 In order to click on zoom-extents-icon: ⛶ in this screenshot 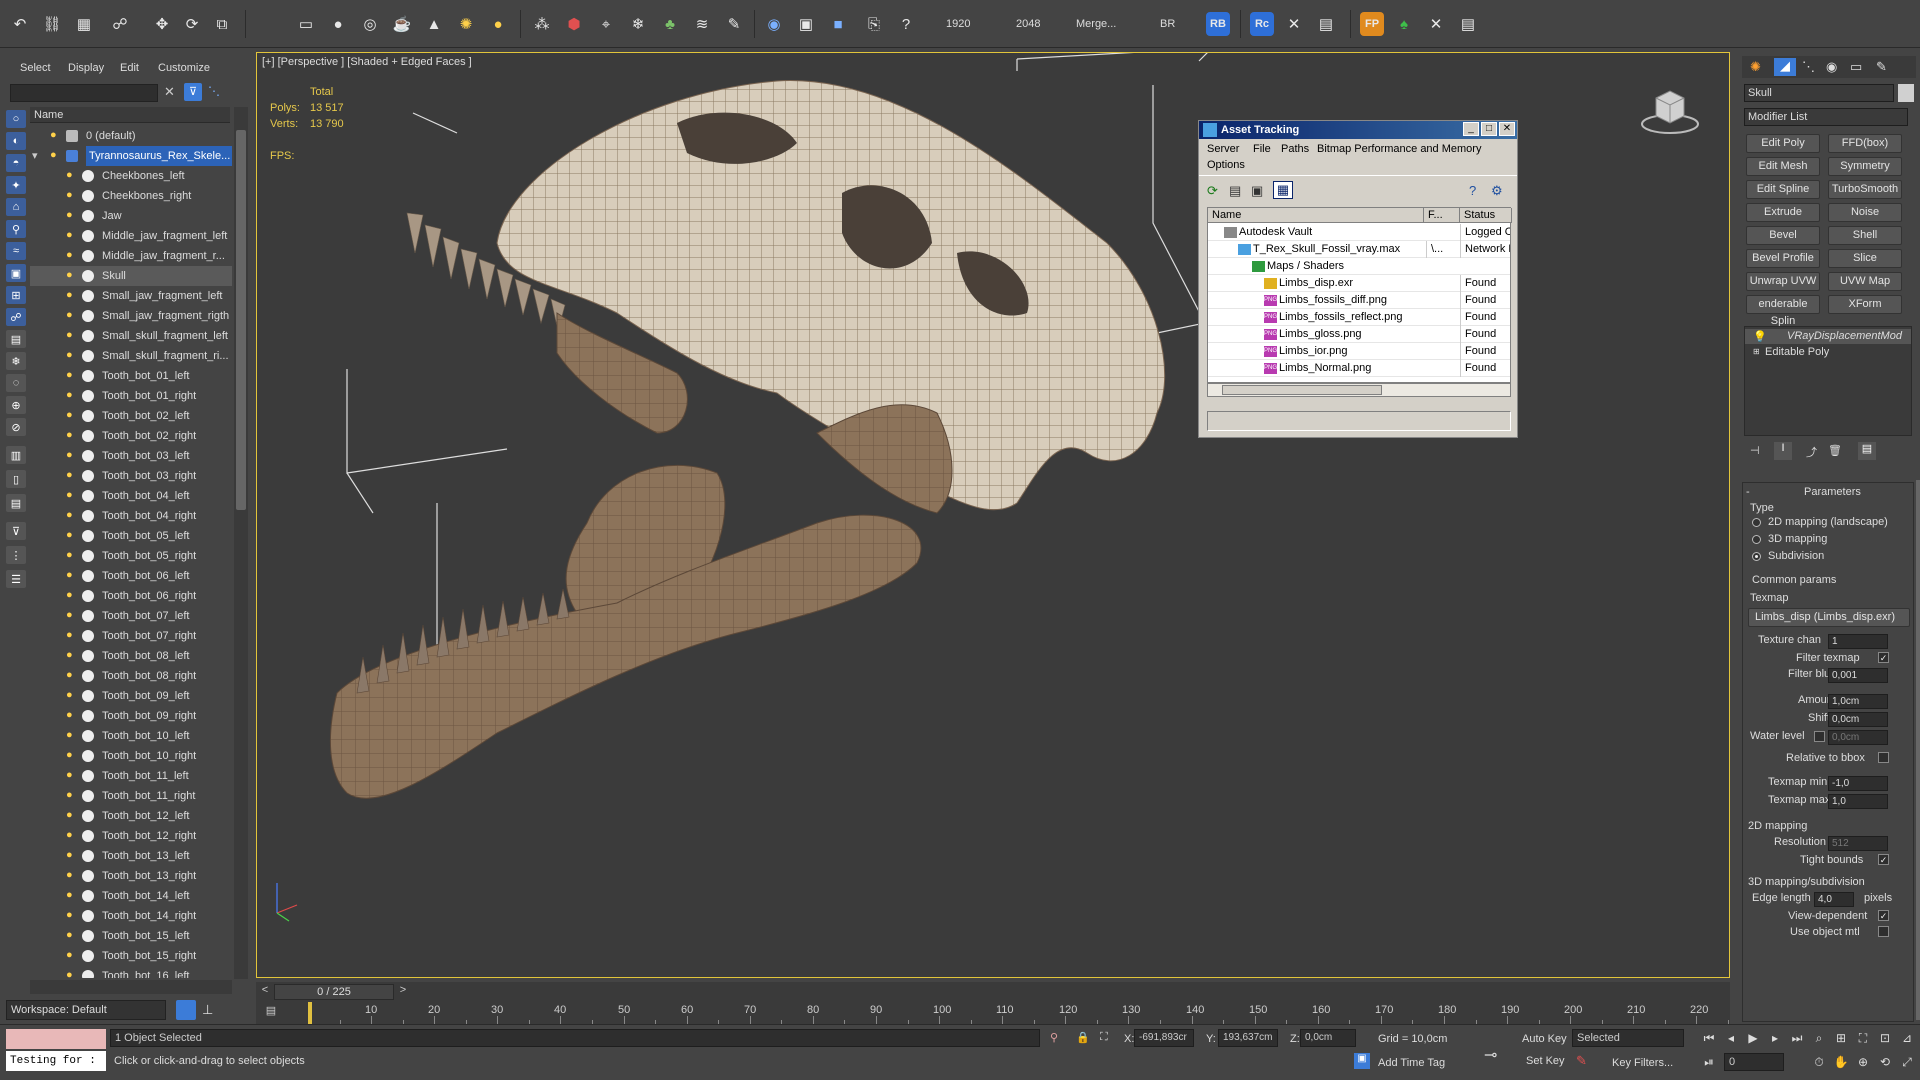, I will do `click(1863, 1038)`.